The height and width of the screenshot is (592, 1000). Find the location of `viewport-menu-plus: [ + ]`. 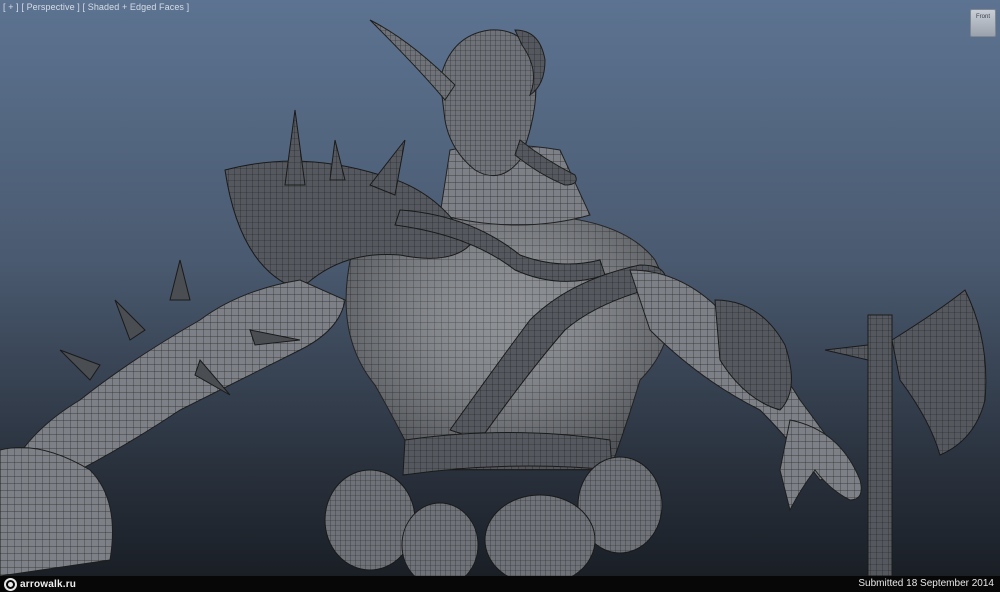

viewport-menu-plus: [ + ] is located at coordinates (11, 7).